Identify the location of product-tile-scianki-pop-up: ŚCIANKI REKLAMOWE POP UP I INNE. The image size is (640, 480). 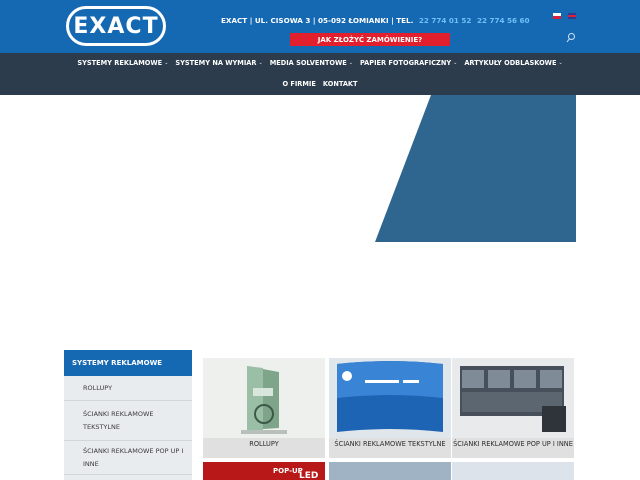
(513, 408).